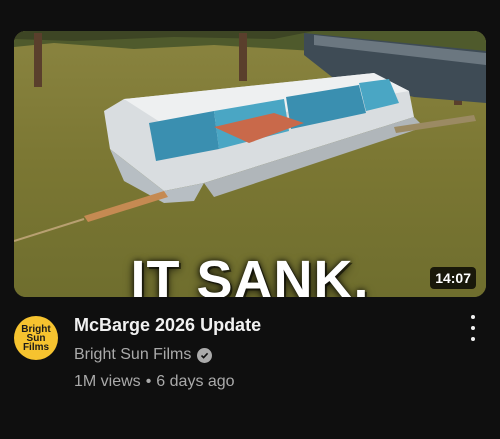 The image size is (500, 439). Describe the element at coordinates (36, 338) in the screenshot. I see `channel-avatar: Bright Sun Films` at that location.